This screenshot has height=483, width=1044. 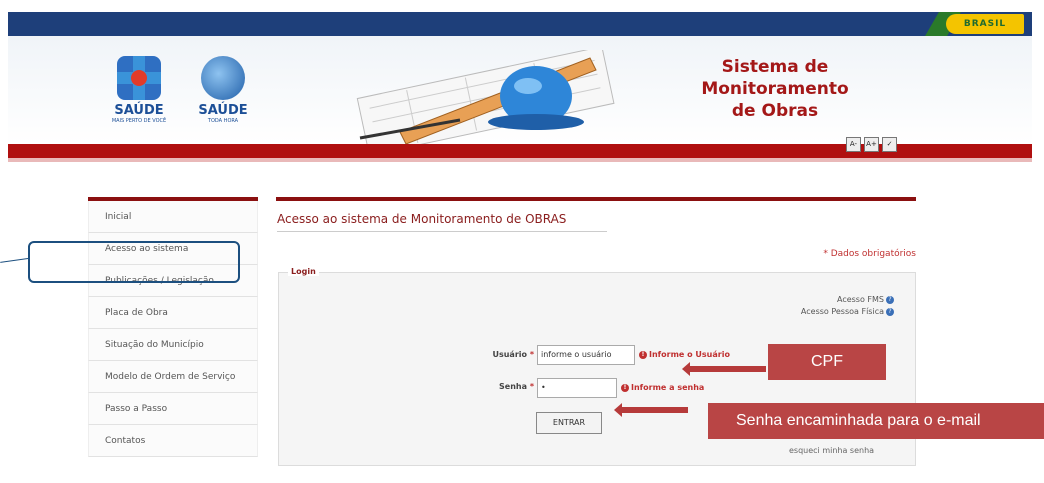 What do you see at coordinates (513, 354) in the screenshot?
I see `usuario-label: Usuário *` at bounding box center [513, 354].